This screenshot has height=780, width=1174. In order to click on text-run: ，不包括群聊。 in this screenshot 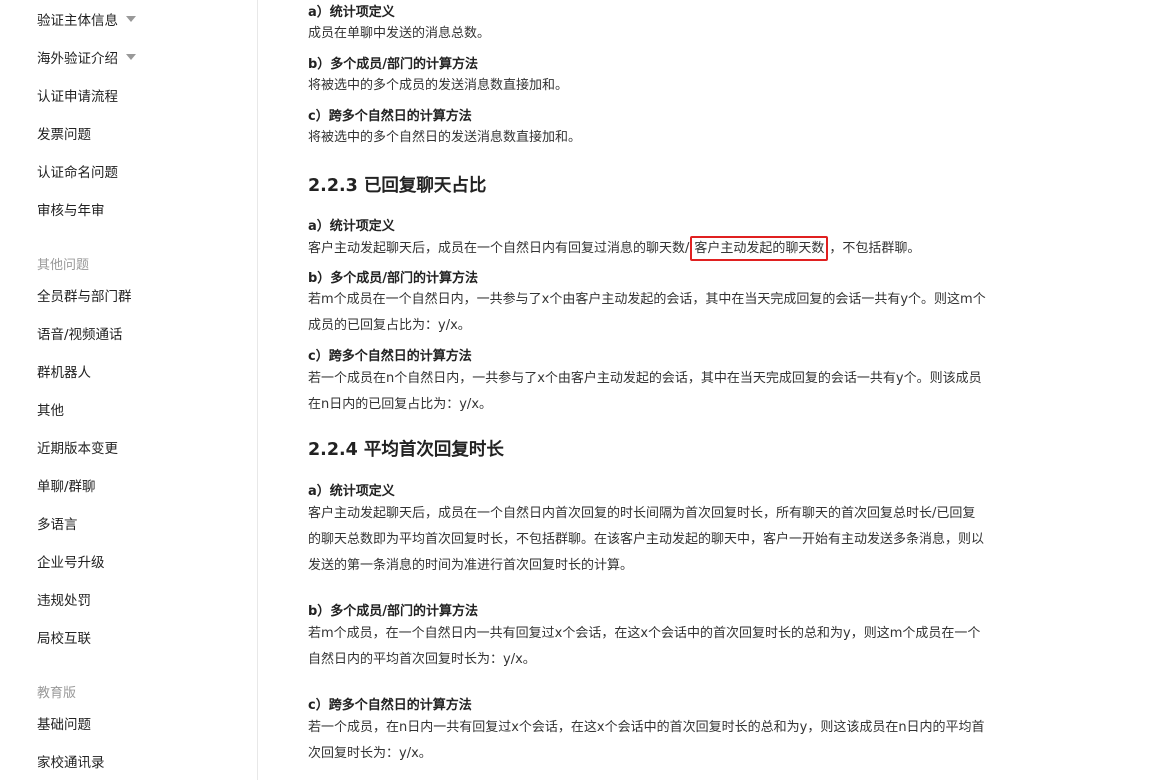, I will do `click(875, 248)`.